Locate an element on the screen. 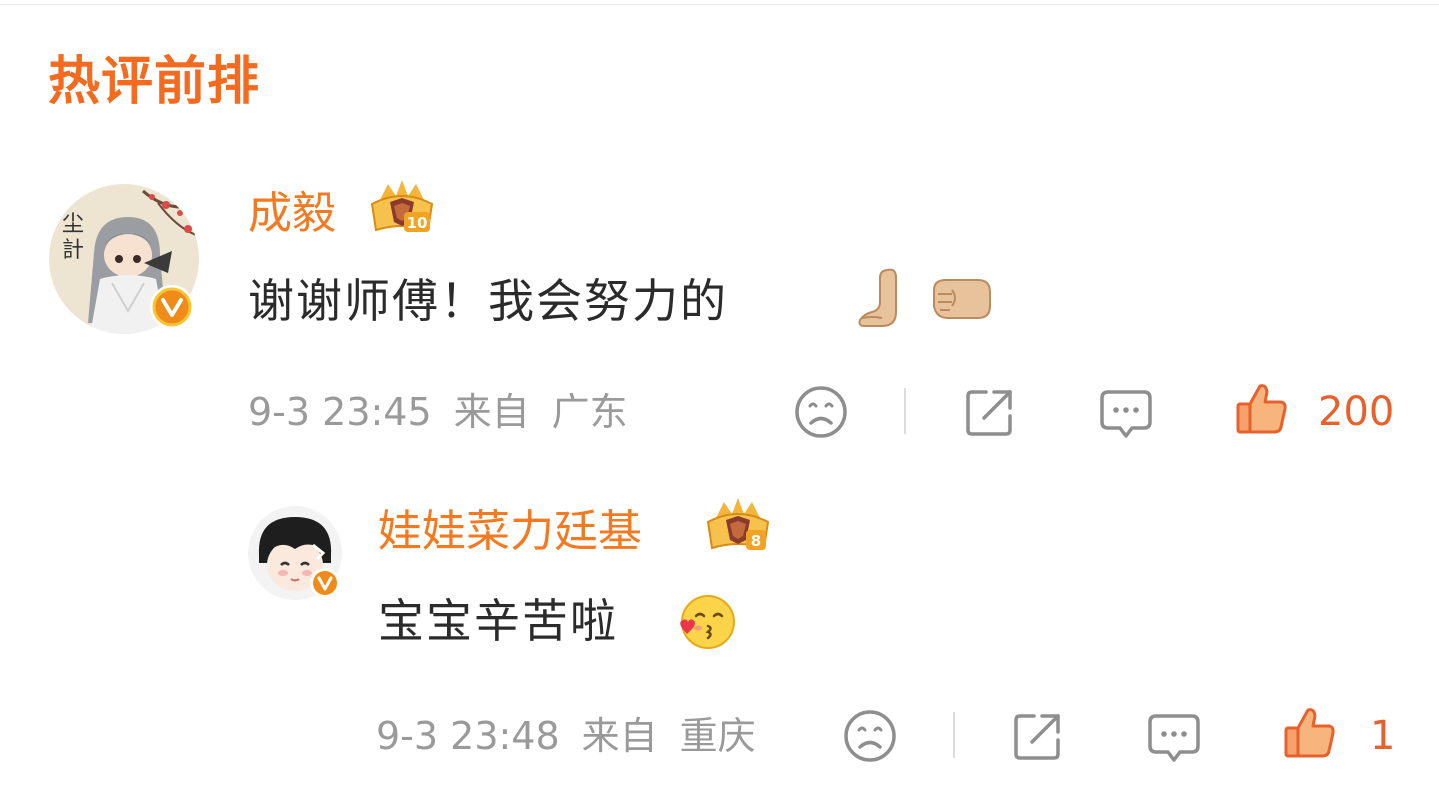 This screenshot has width=1439, height=797. crown-badge-icon: 8 is located at coordinates (738, 526).